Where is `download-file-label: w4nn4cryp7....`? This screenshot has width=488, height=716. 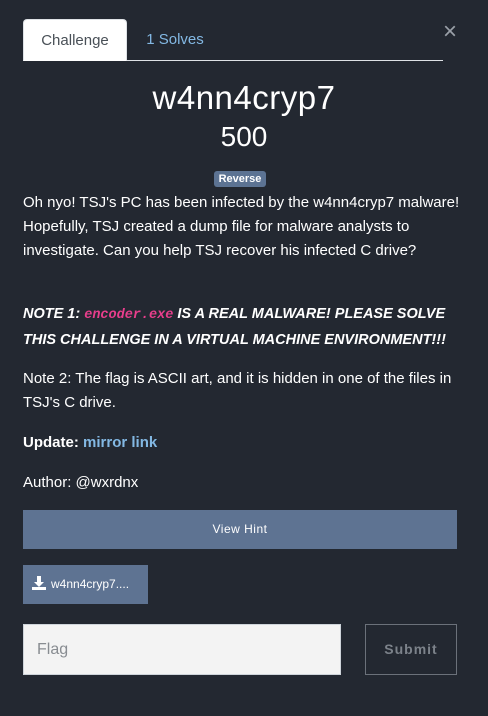
download-file-label: w4nn4cryp7.... is located at coordinates (90, 584).